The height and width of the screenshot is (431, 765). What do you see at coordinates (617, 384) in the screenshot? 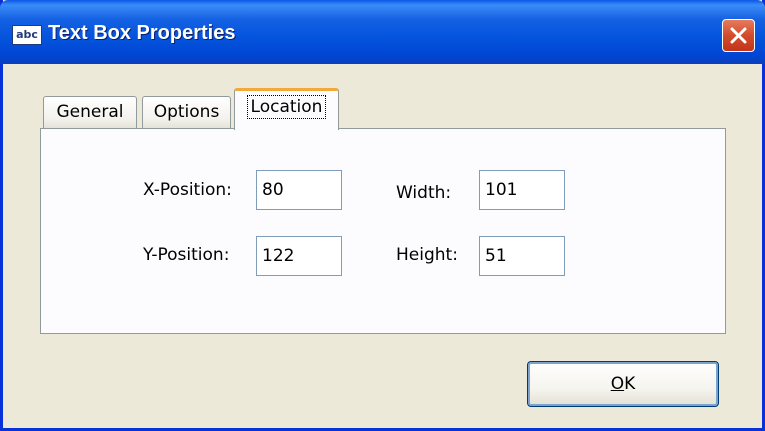
I see `ok-mnemonic: O` at bounding box center [617, 384].